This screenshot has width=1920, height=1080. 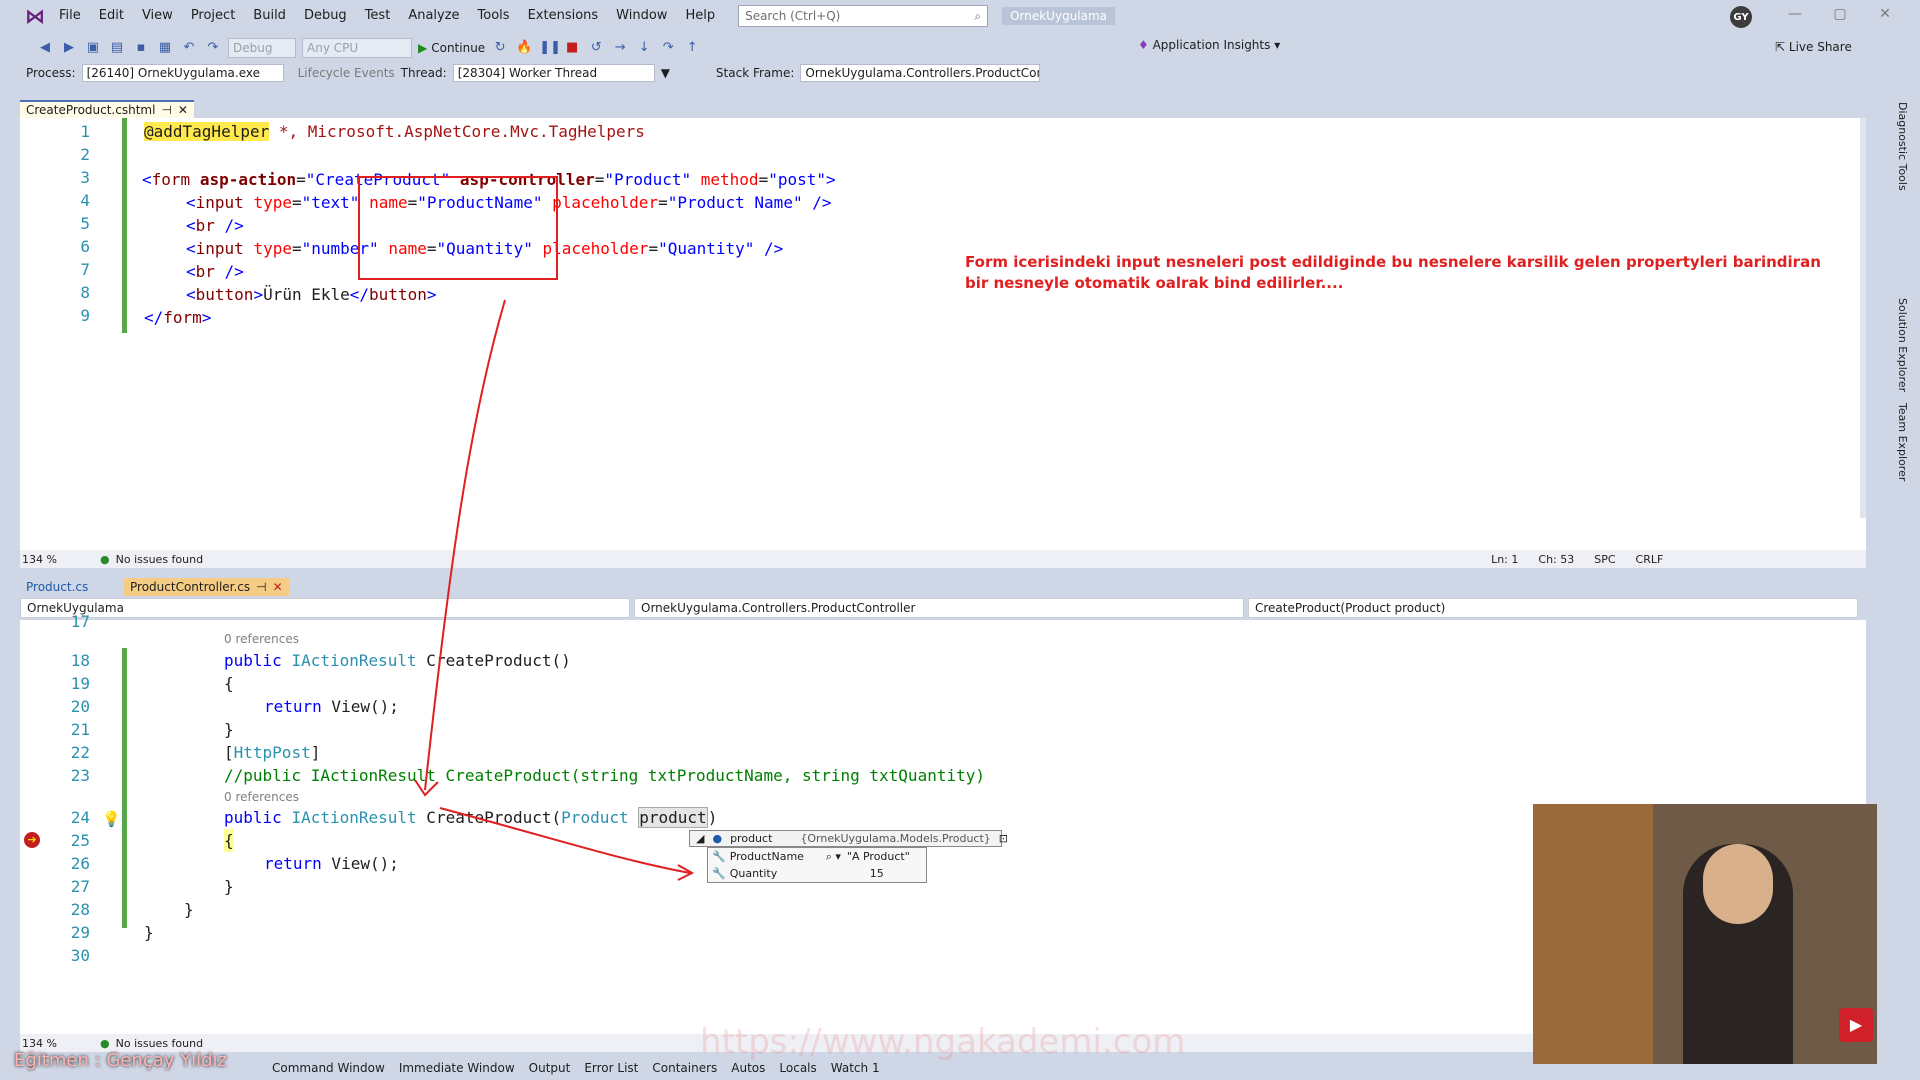 What do you see at coordinates (855, 1068) in the screenshot?
I see `tab-watch-1: Watch 1` at bounding box center [855, 1068].